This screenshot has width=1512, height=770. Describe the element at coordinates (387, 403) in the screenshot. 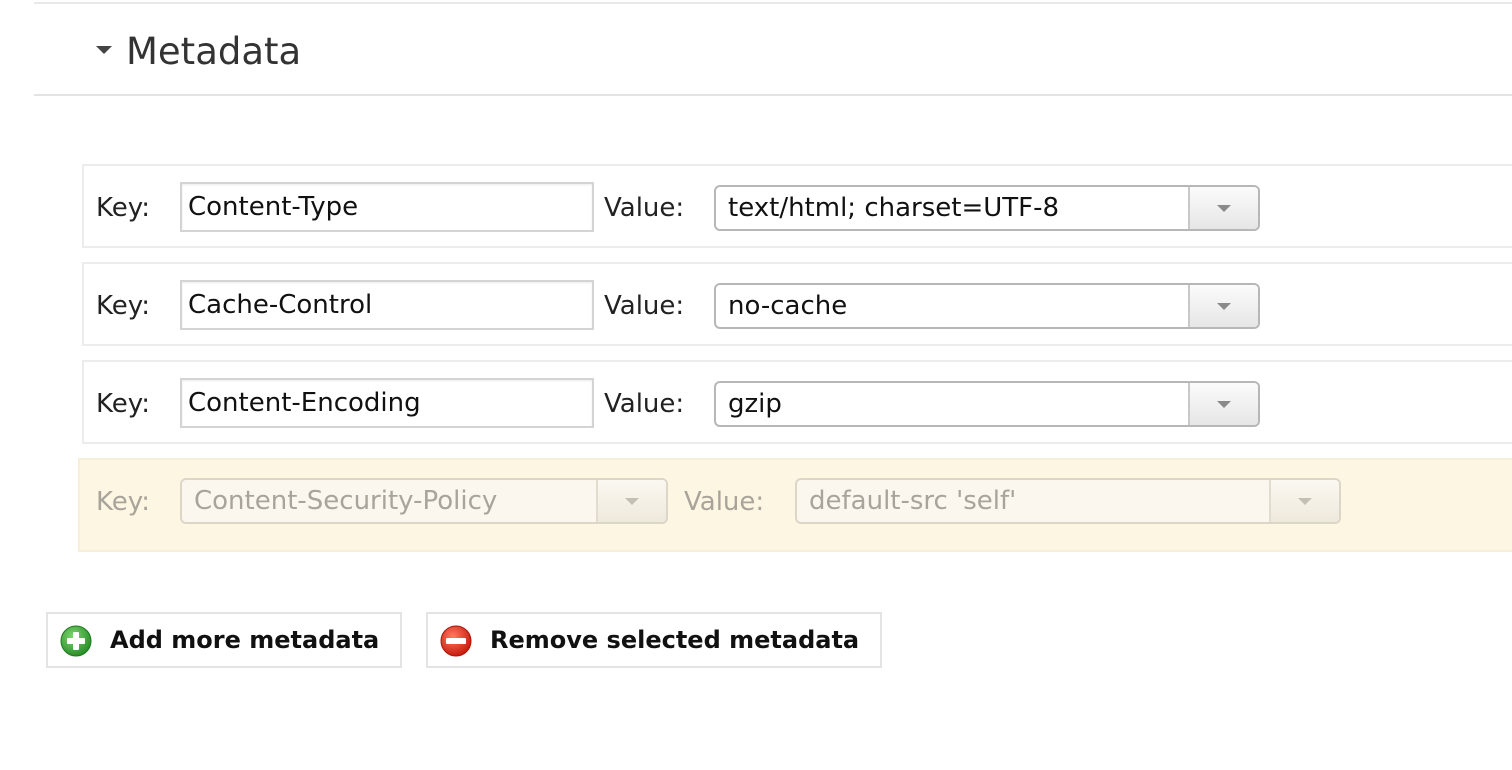

I see `key-input: Content-Encoding` at that location.